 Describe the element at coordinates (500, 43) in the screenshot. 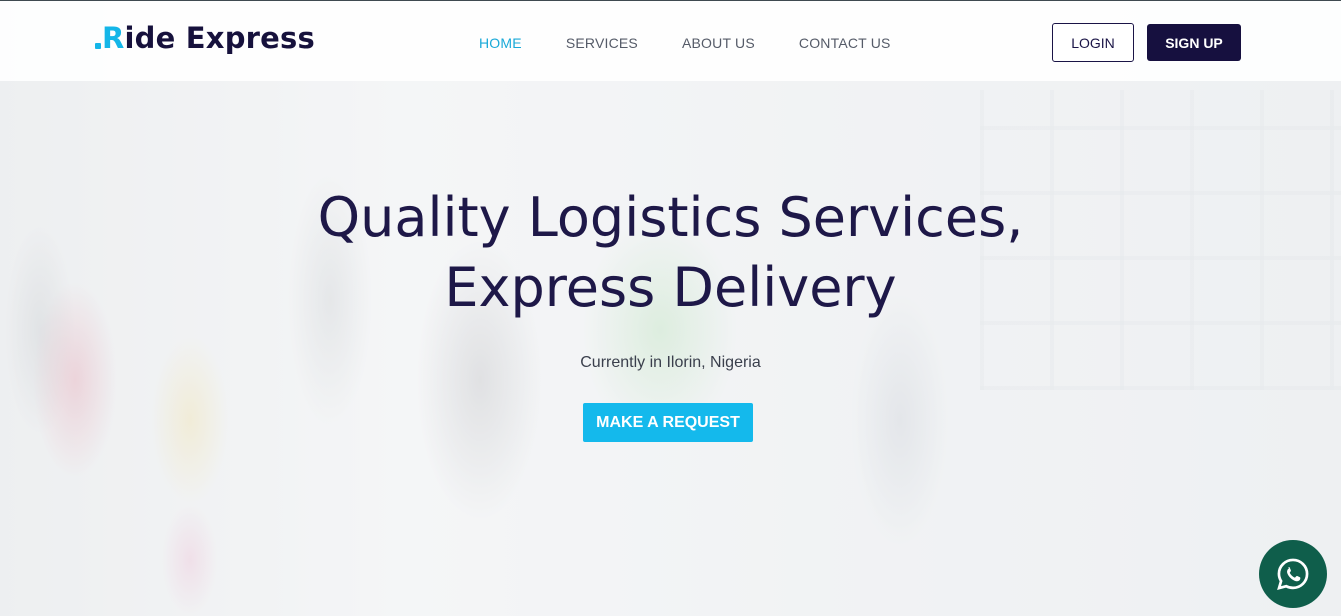

I see `nav-home: HOME` at that location.